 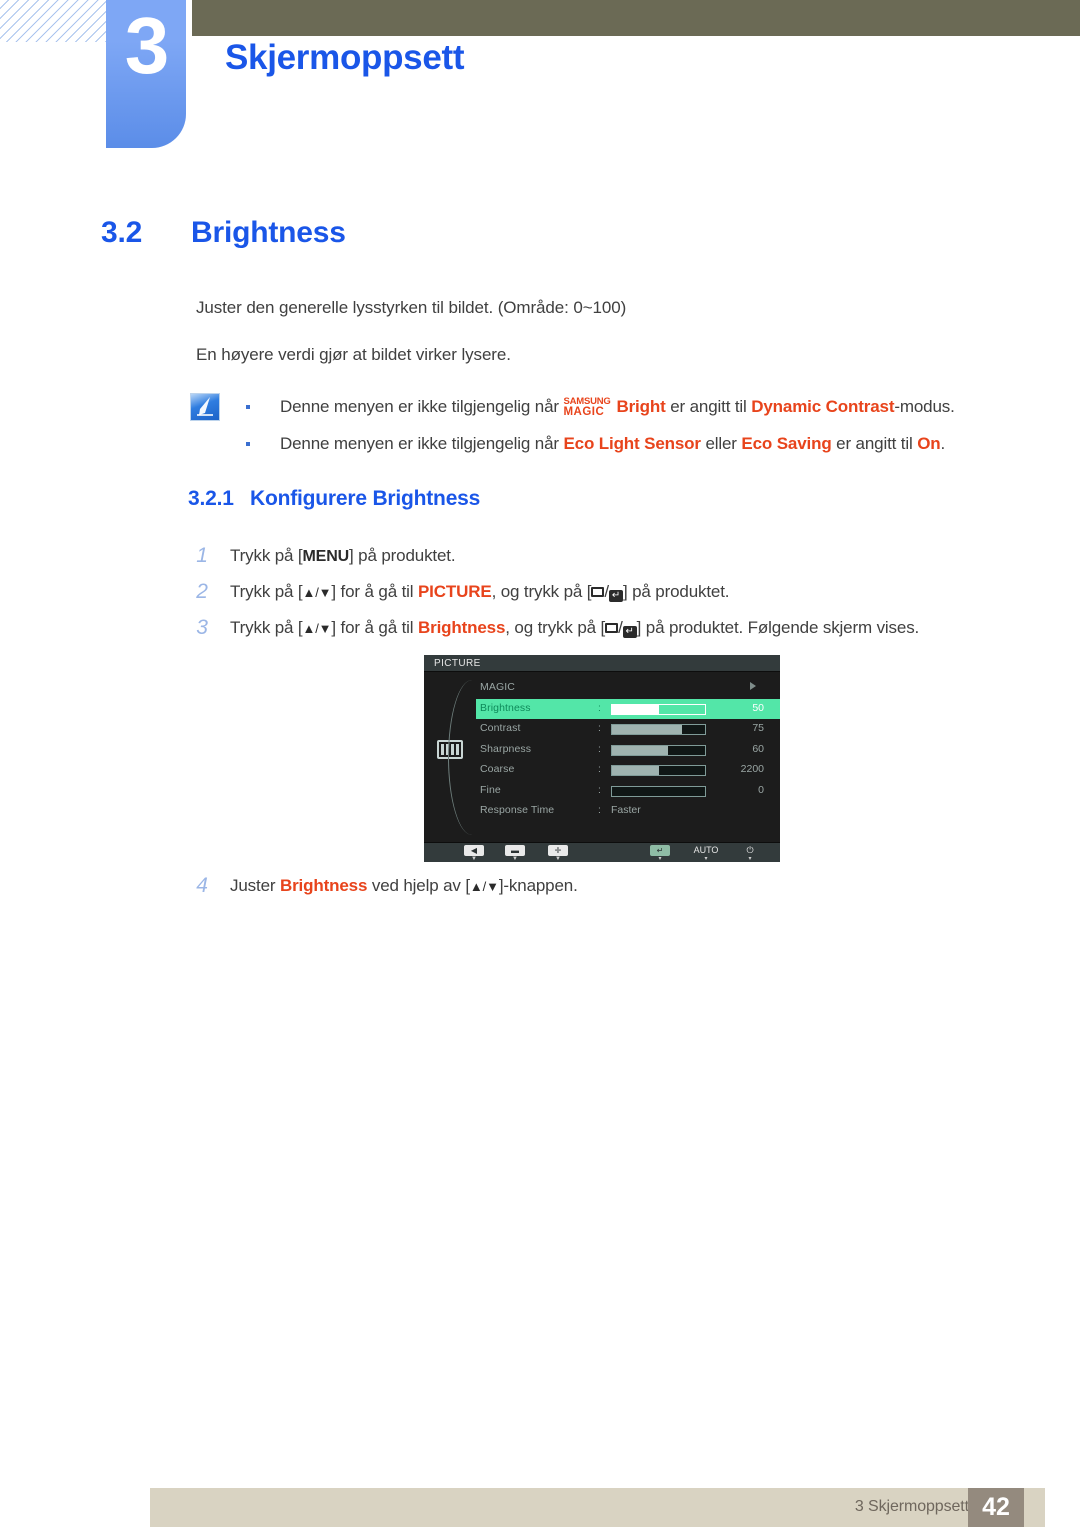 What do you see at coordinates (943, 443) in the screenshot?
I see `note-text-post: .` at bounding box center [943, 443].